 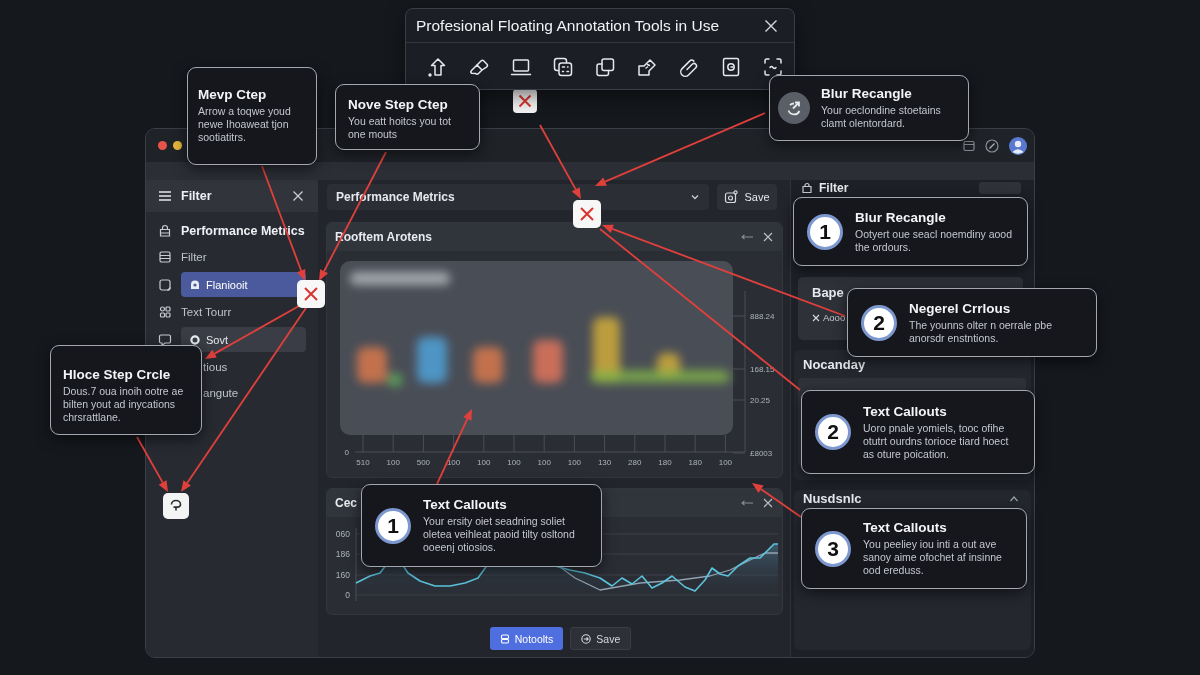 I want to click on sidebar-item: Text Tourr, so click(x=206, y=312).